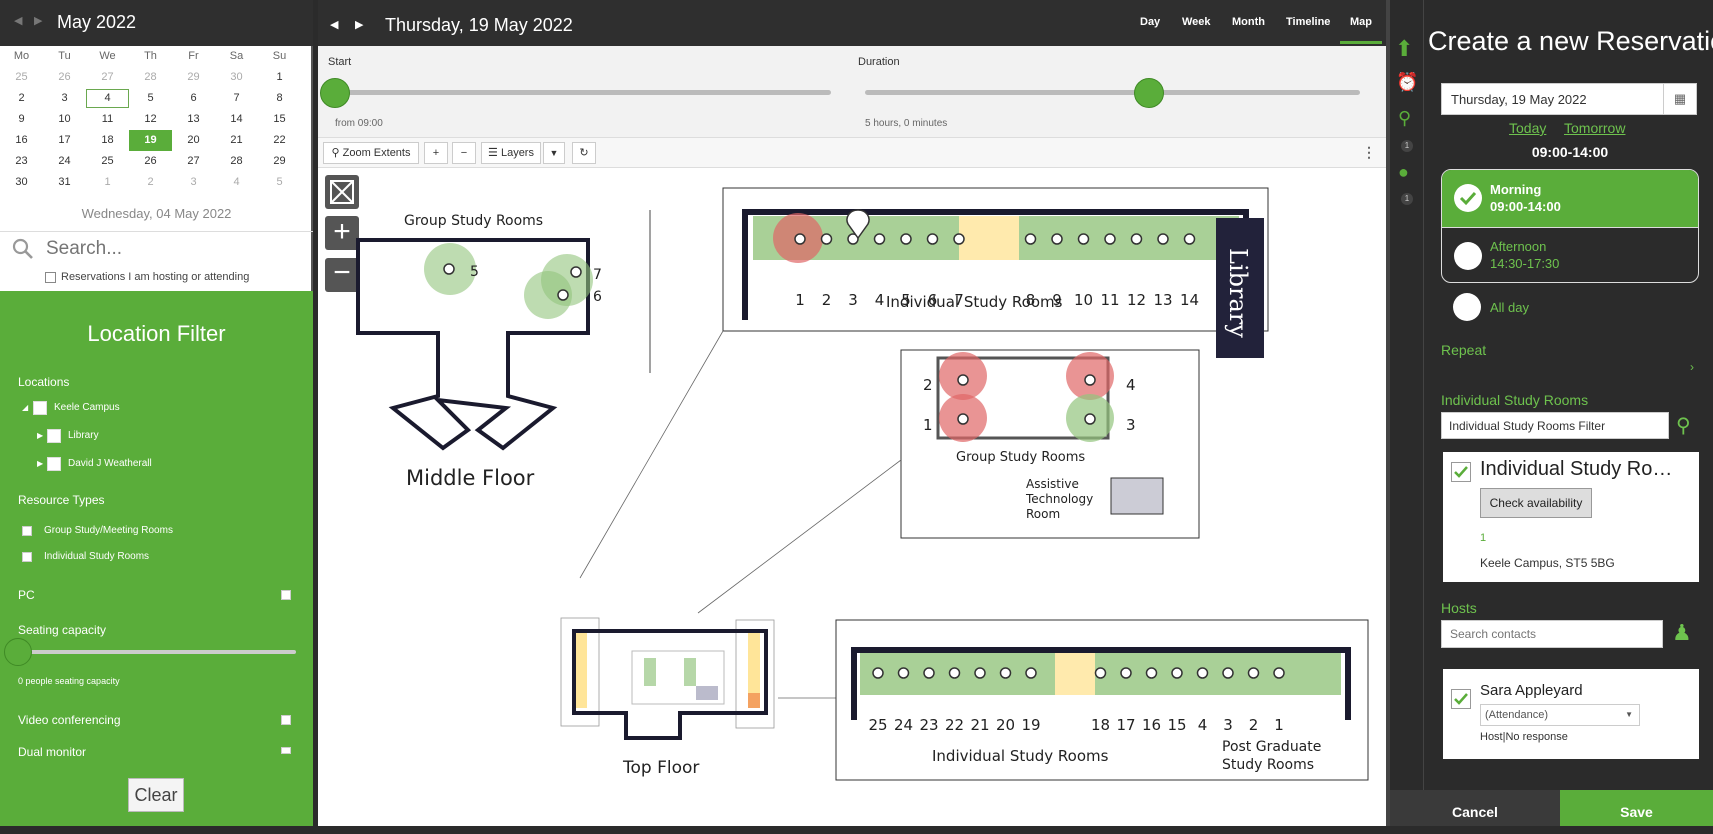  I want to click on refresh-button: ↻, so click(584, 153).